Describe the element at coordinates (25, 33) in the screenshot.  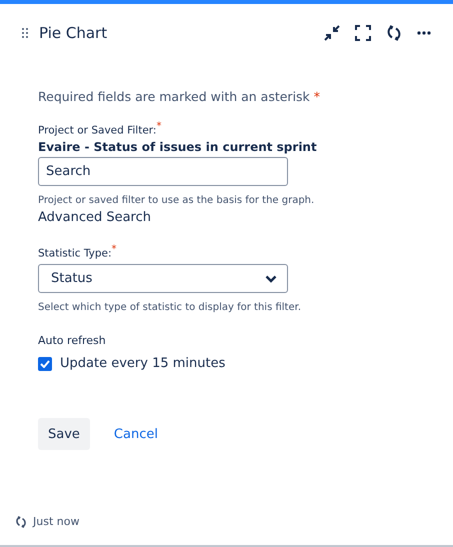
I see `drag-handle-icon` at that location.